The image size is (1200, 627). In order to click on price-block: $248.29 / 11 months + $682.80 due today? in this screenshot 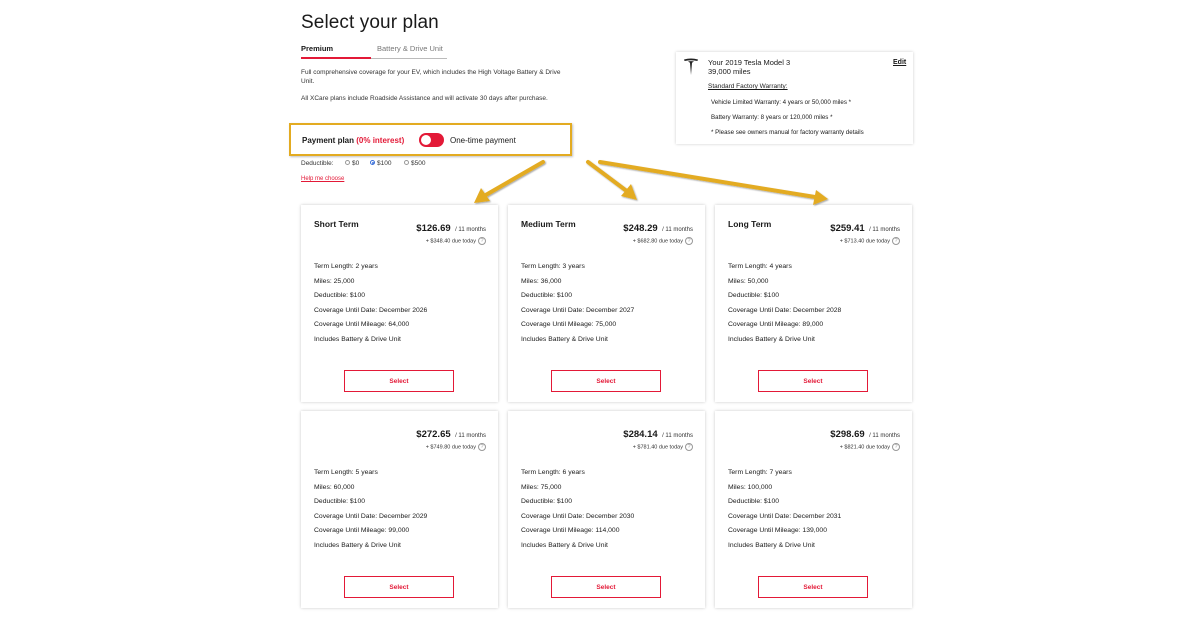, I will do `click(658, 231)`.